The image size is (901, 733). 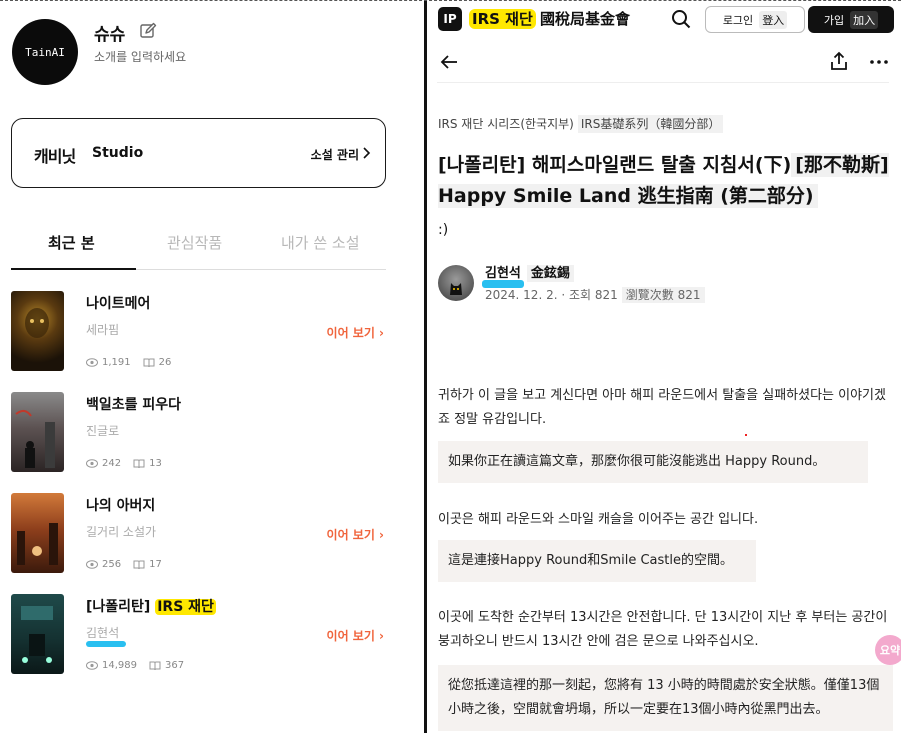 What do you see at coordinates (106, 644) in the screenshot?
I see `blue-highlight-mark` at bounding box center [106, 644].